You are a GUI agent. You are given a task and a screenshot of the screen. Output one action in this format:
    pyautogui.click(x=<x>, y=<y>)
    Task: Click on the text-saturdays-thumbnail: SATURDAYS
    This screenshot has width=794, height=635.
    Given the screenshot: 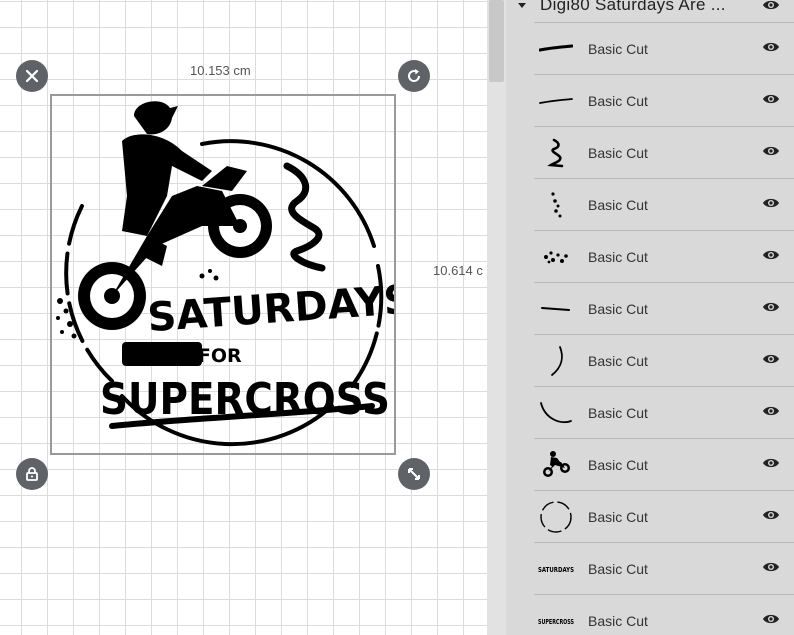 What is the action you would take?
    pyautogui.click(x=556, y=569)
    